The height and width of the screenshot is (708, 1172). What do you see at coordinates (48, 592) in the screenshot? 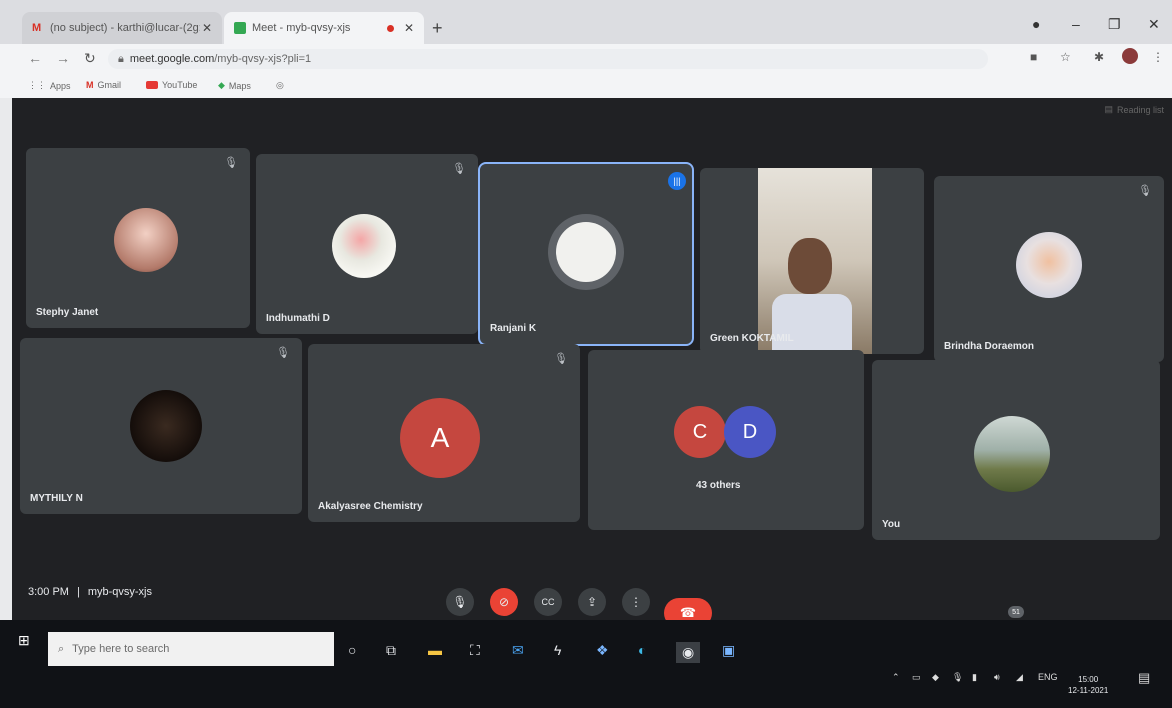
I see `meeting-time: 3:00 PM` at bounding box center [48, 592].